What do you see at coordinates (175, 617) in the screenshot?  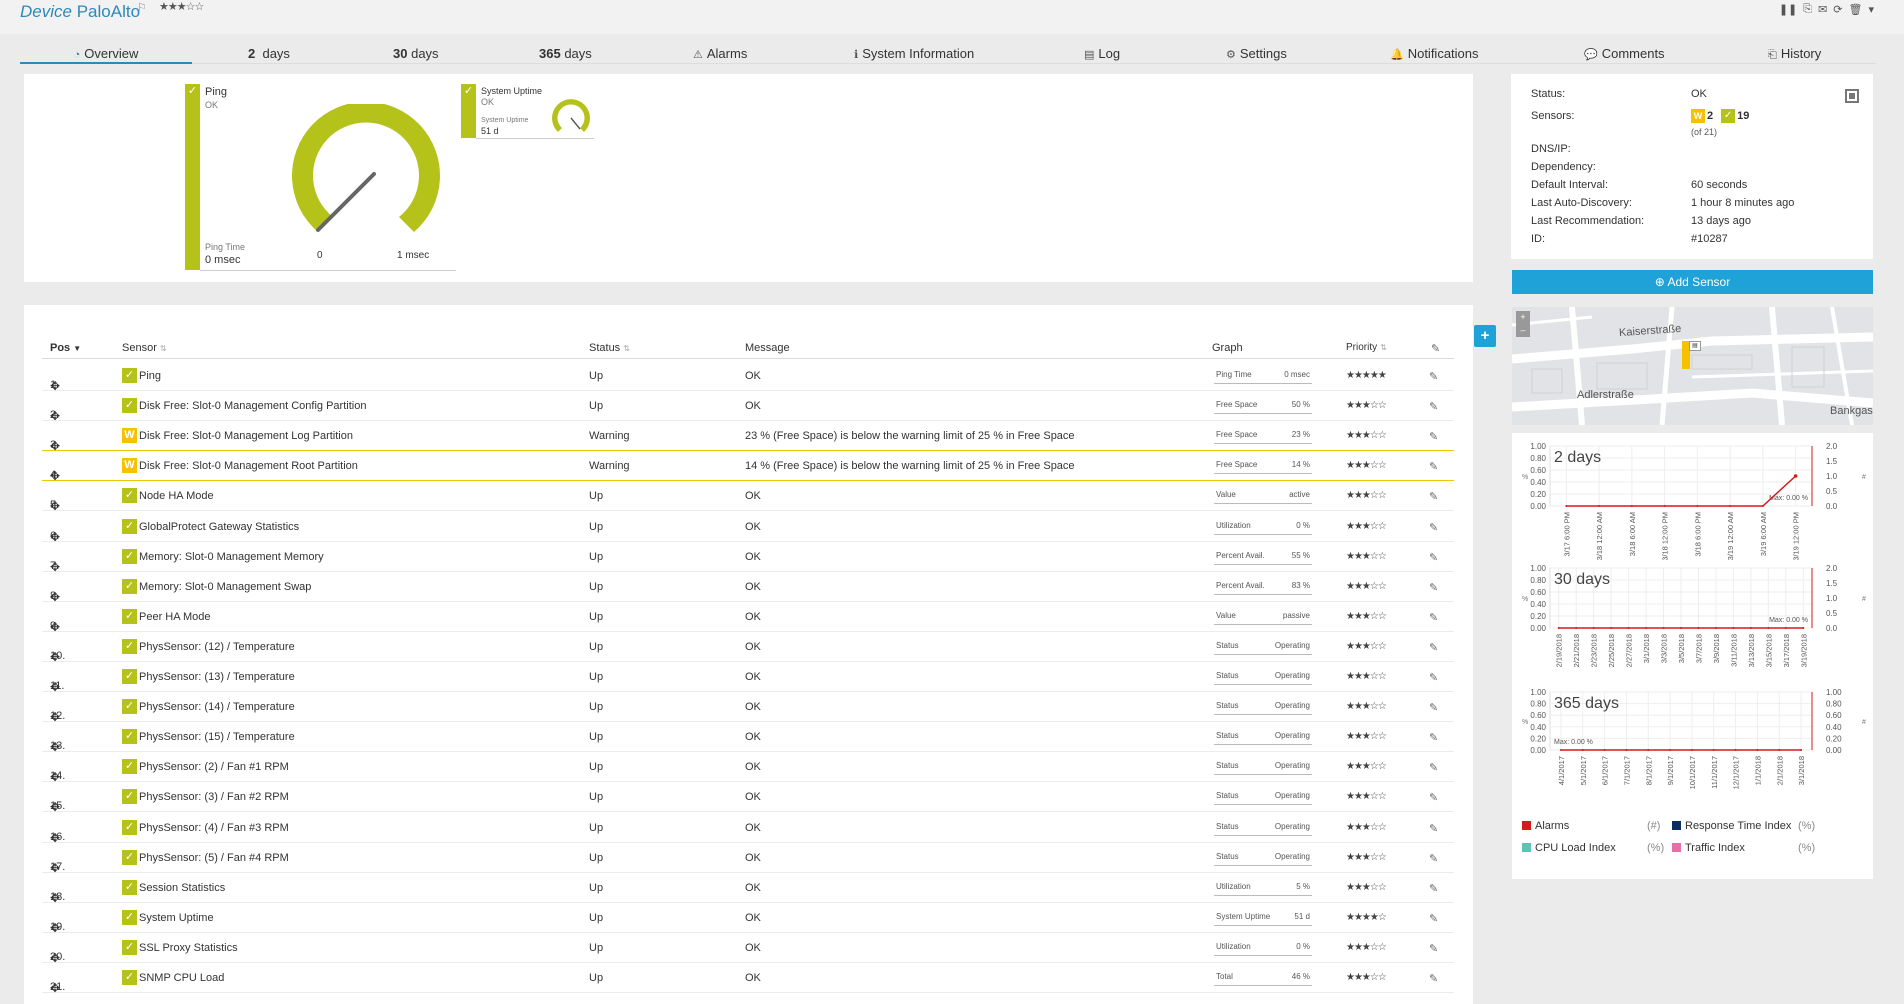 I see `sensor-name-link: Peer HA Mode` at bounding box center [175, 617].